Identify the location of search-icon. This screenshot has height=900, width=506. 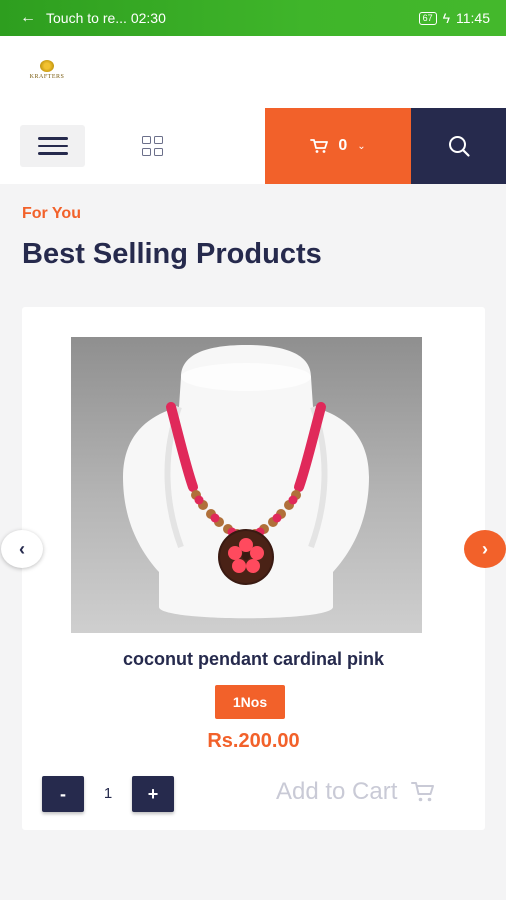
(459, 146).